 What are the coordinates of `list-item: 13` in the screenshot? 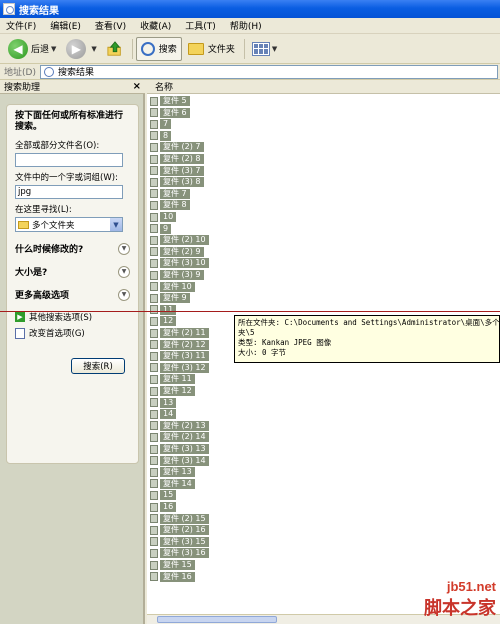 It's located at (163, 402).